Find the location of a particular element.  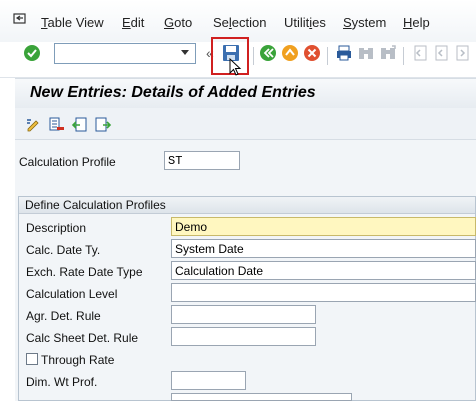

next-entry-icon is located at coordinates (103, 125).